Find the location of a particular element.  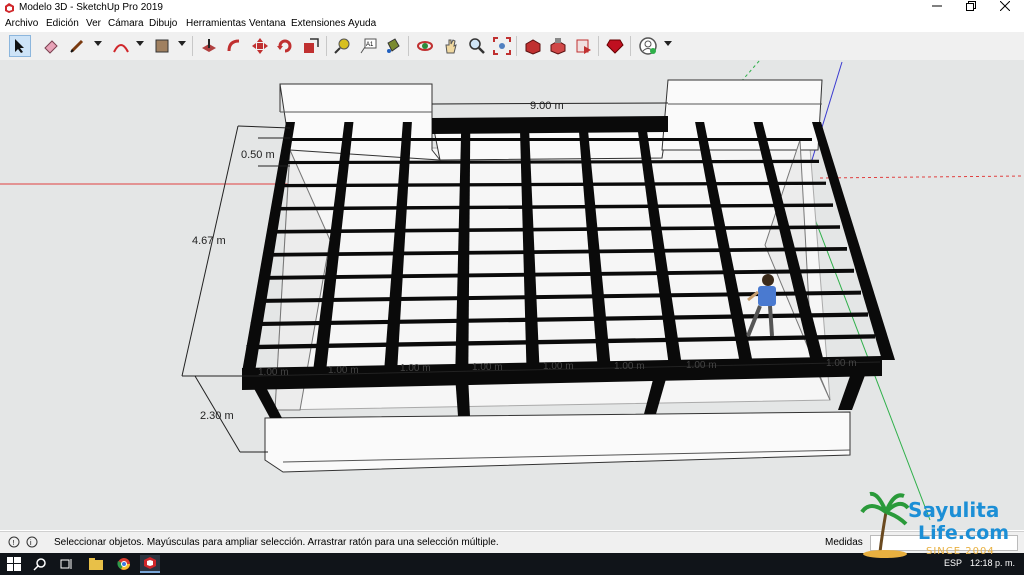

search-button is located at coordinates (40, 564).